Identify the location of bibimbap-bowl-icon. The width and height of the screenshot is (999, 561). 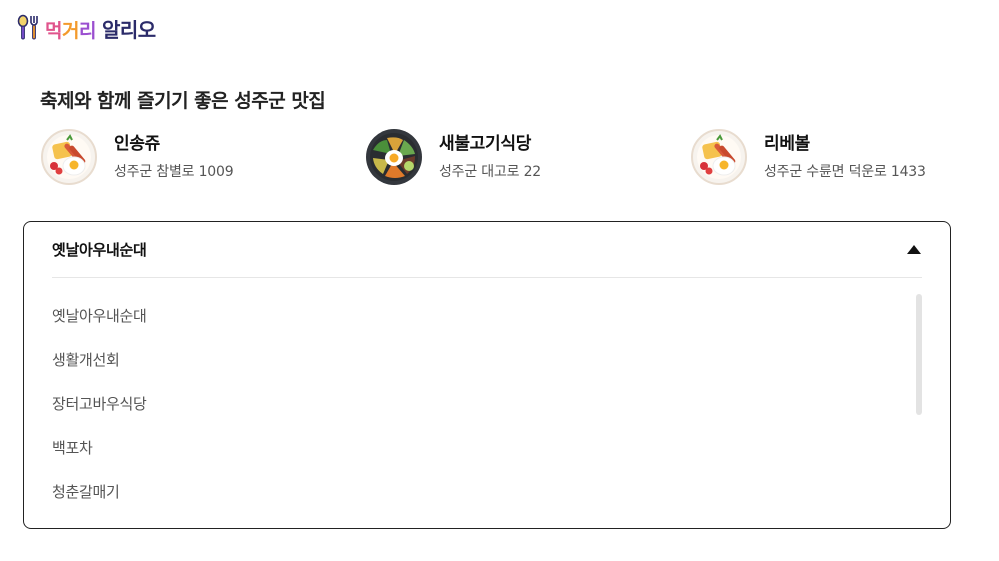
(394, 157).